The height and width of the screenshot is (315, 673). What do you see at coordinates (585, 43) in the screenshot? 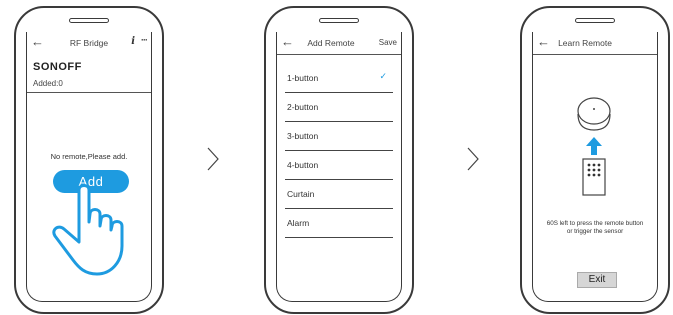
I see `page-title: Learn Remote` at bounding box center [585, 43].